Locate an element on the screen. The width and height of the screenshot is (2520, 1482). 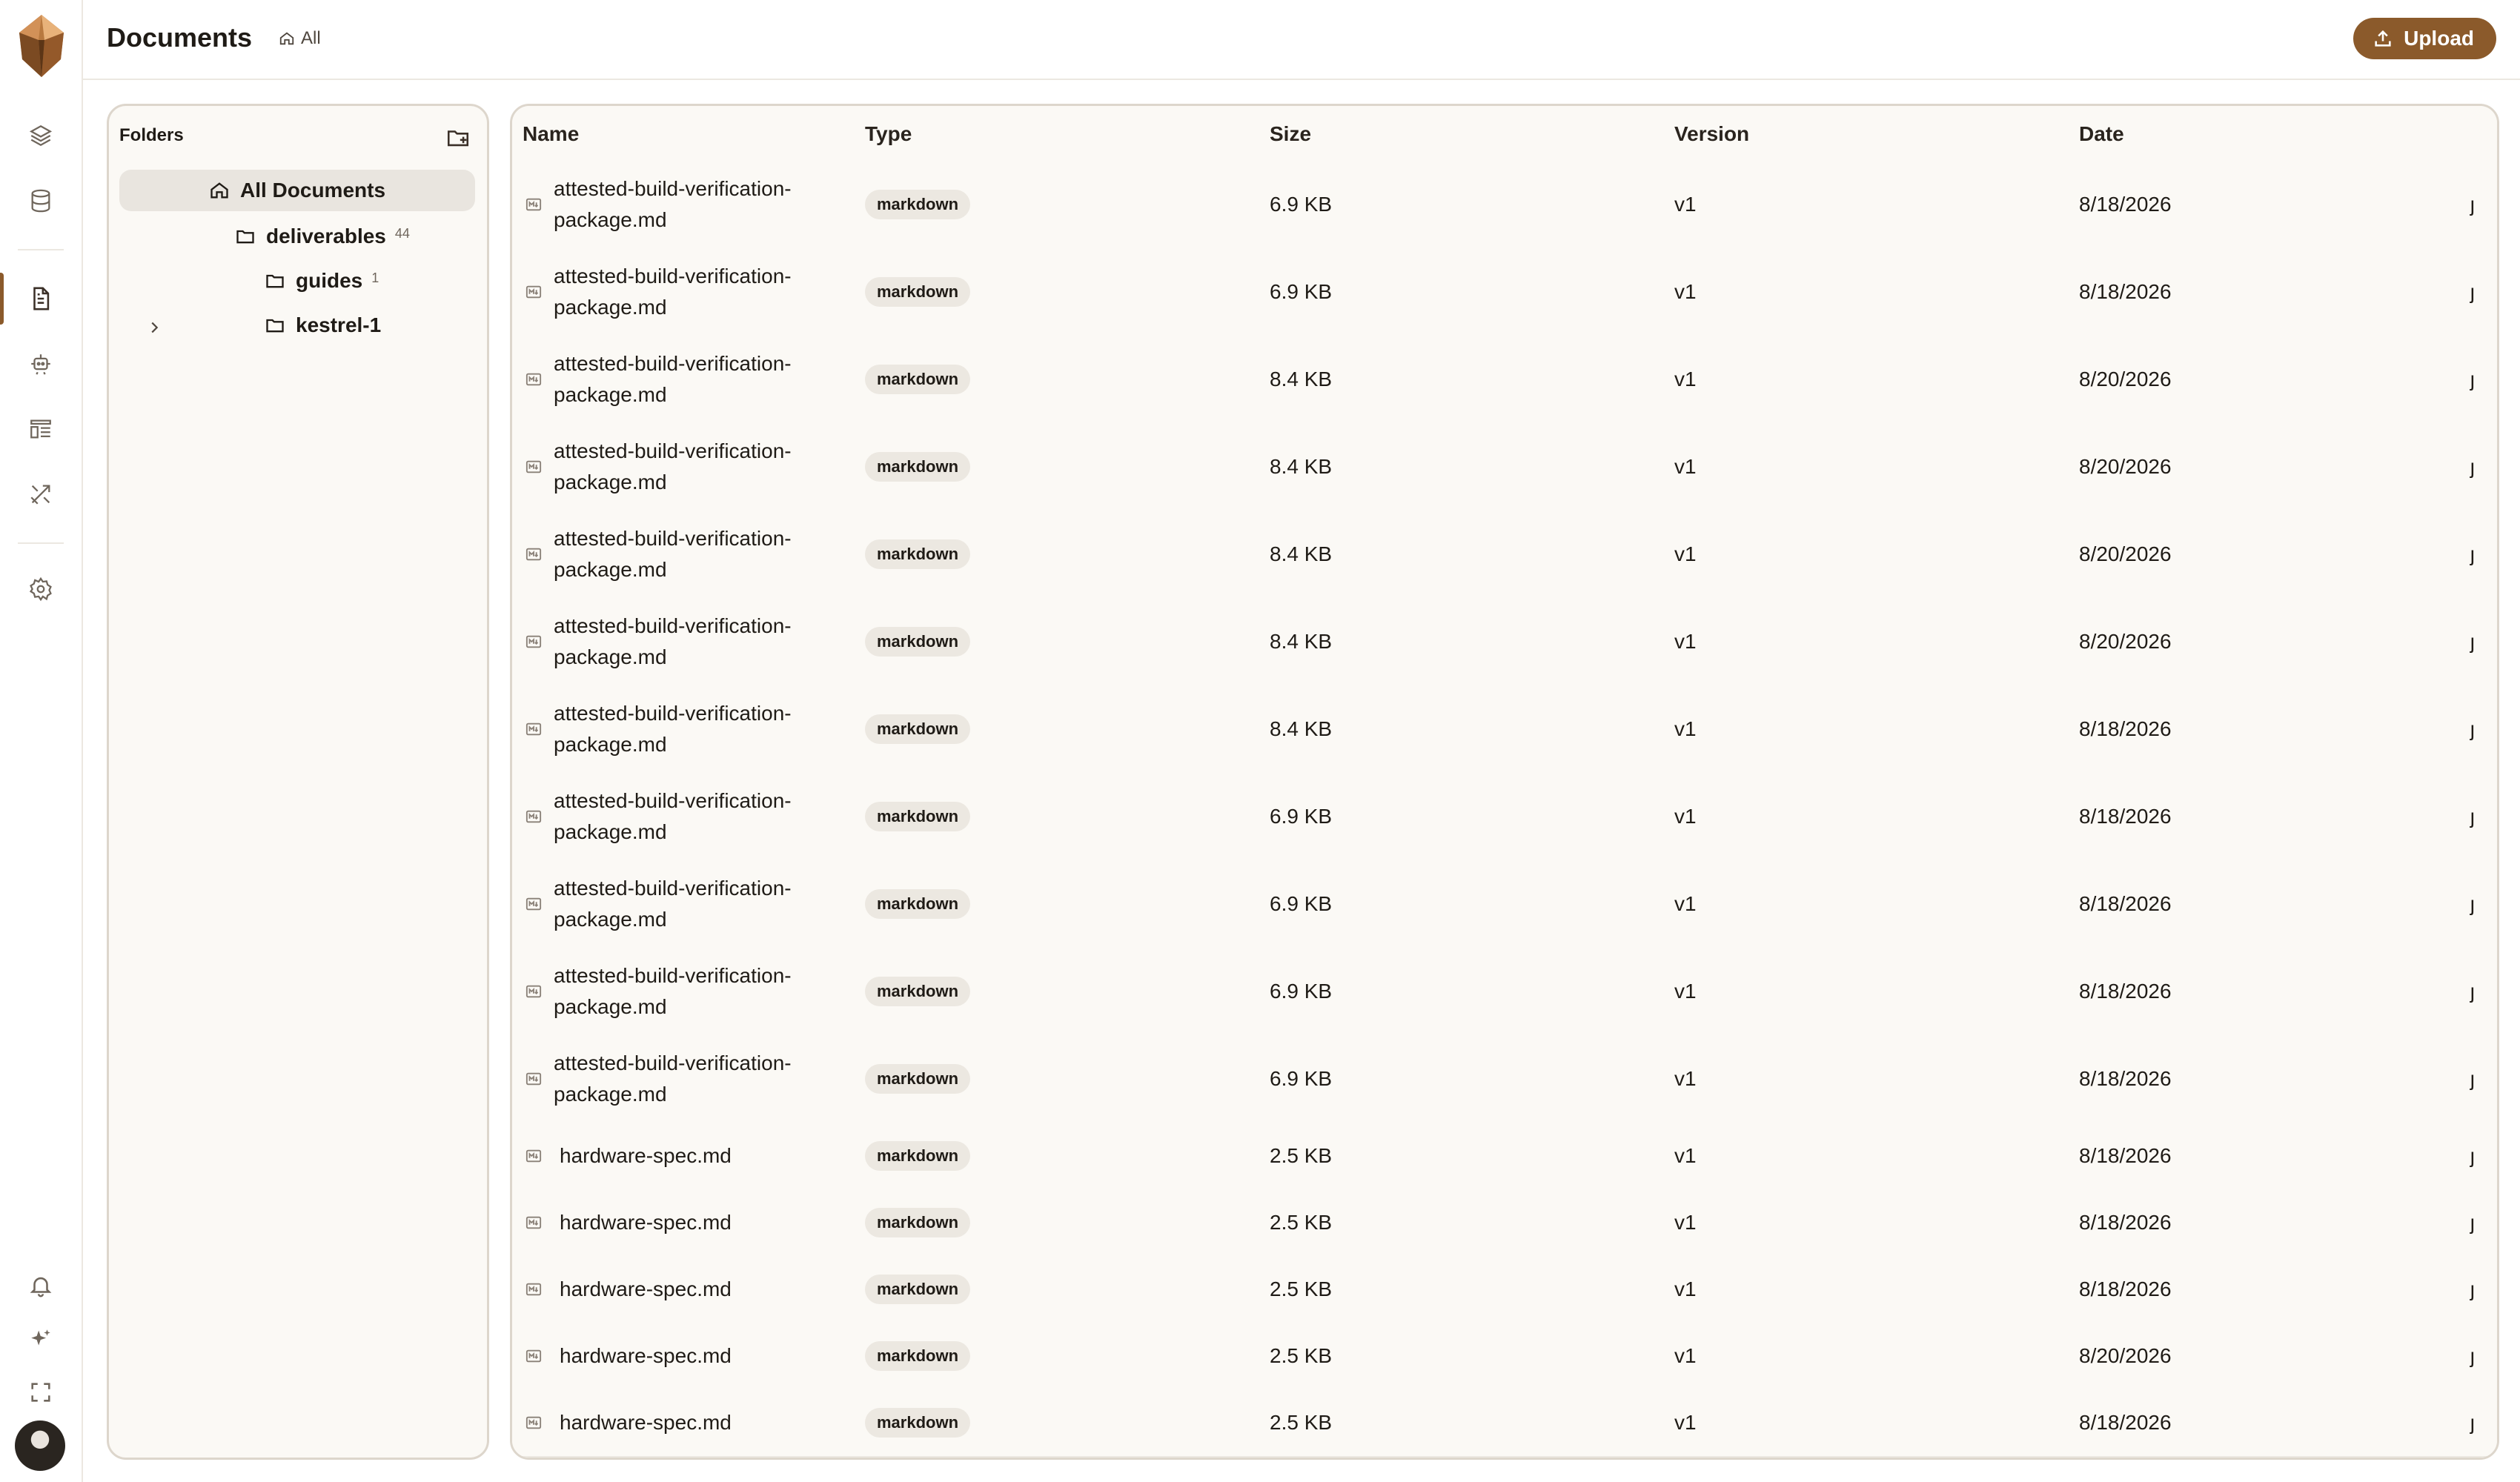
folder-item-deliverables: deliverables 44 is located at coordinates (323, 236).